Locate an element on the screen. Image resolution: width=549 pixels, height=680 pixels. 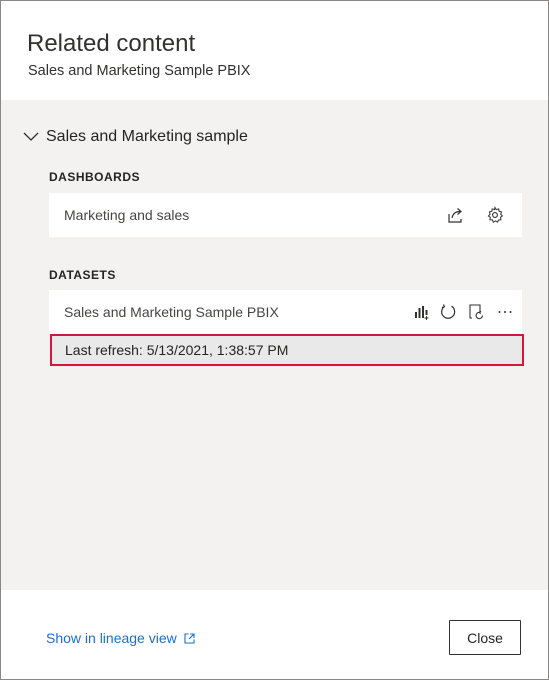
dashboard-item: Marketing and sales is located at coordinates (285, 215).